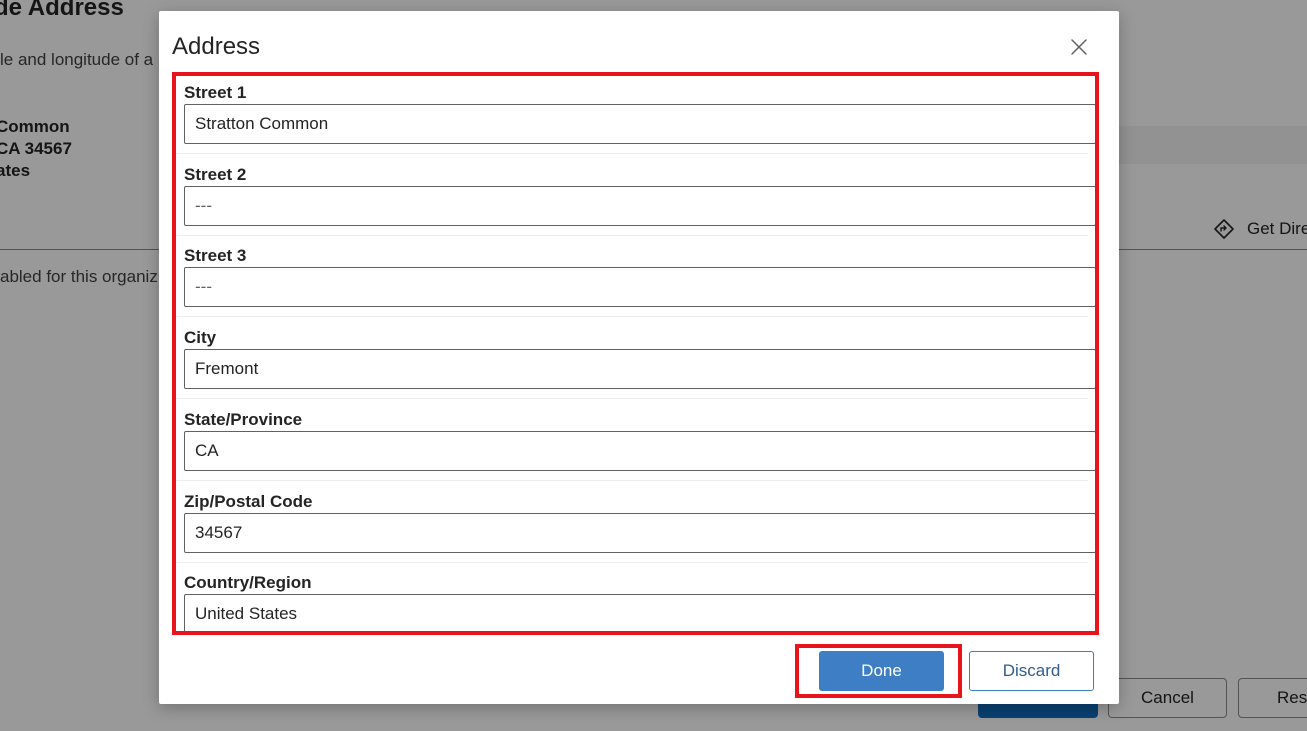 The width and height of the screenshot is (1307, 731). What do you see at coordinates (639, 451) in the screenshot?
I see `state-input` at bounding box center [639, 451].